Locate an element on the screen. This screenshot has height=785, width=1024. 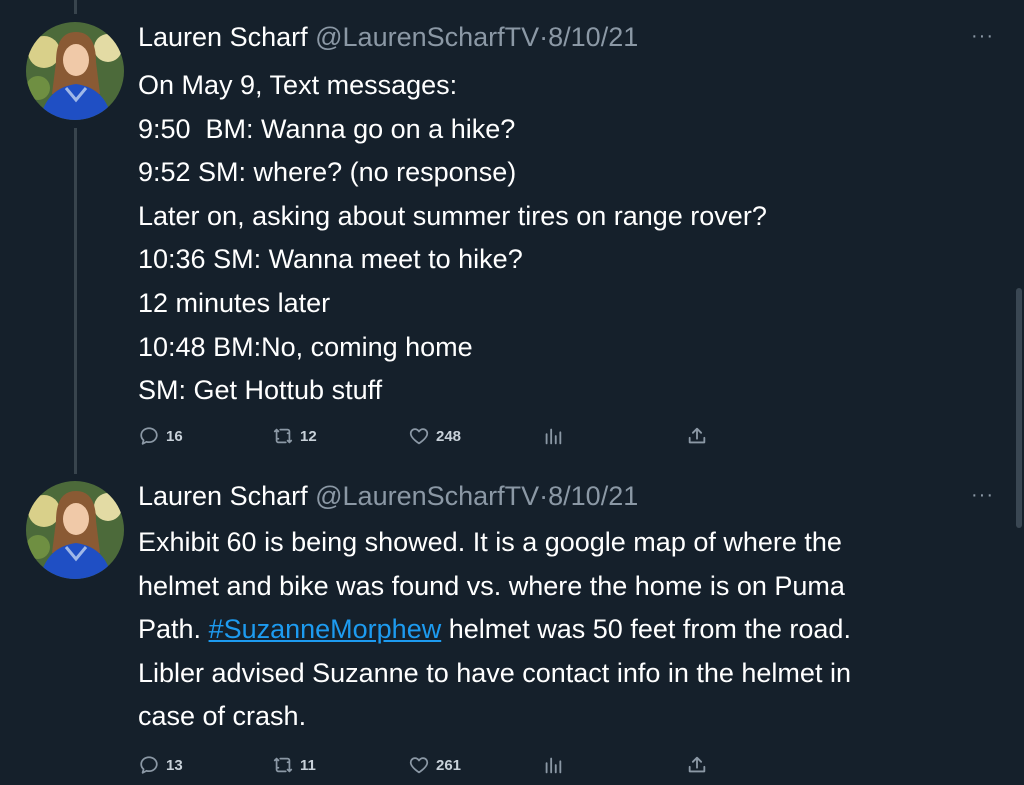
tweet-line: On May 9, Text messages: is located at coordinates (298, 85).